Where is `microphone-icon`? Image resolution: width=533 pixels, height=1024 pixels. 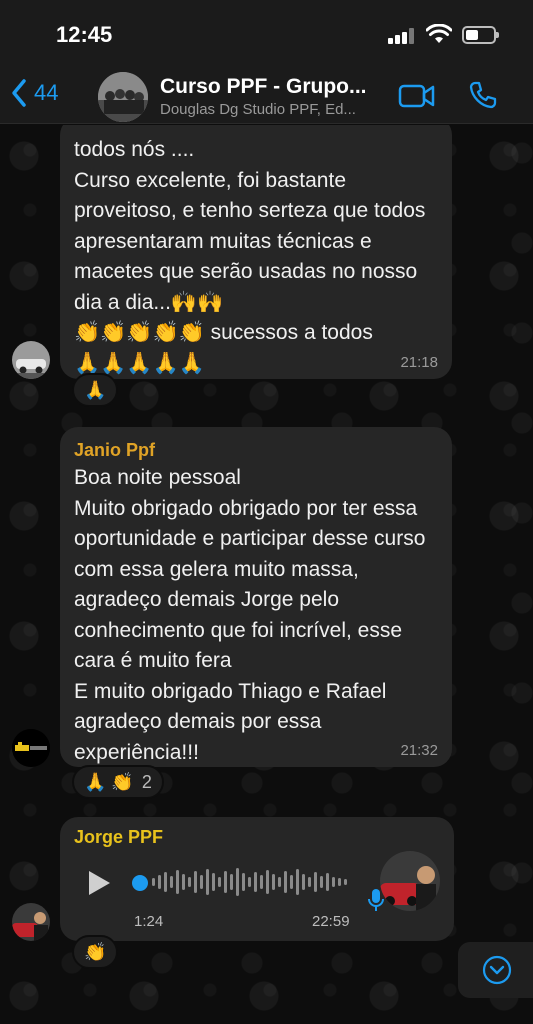 microphone-icon is located at coordinates (376, 900).